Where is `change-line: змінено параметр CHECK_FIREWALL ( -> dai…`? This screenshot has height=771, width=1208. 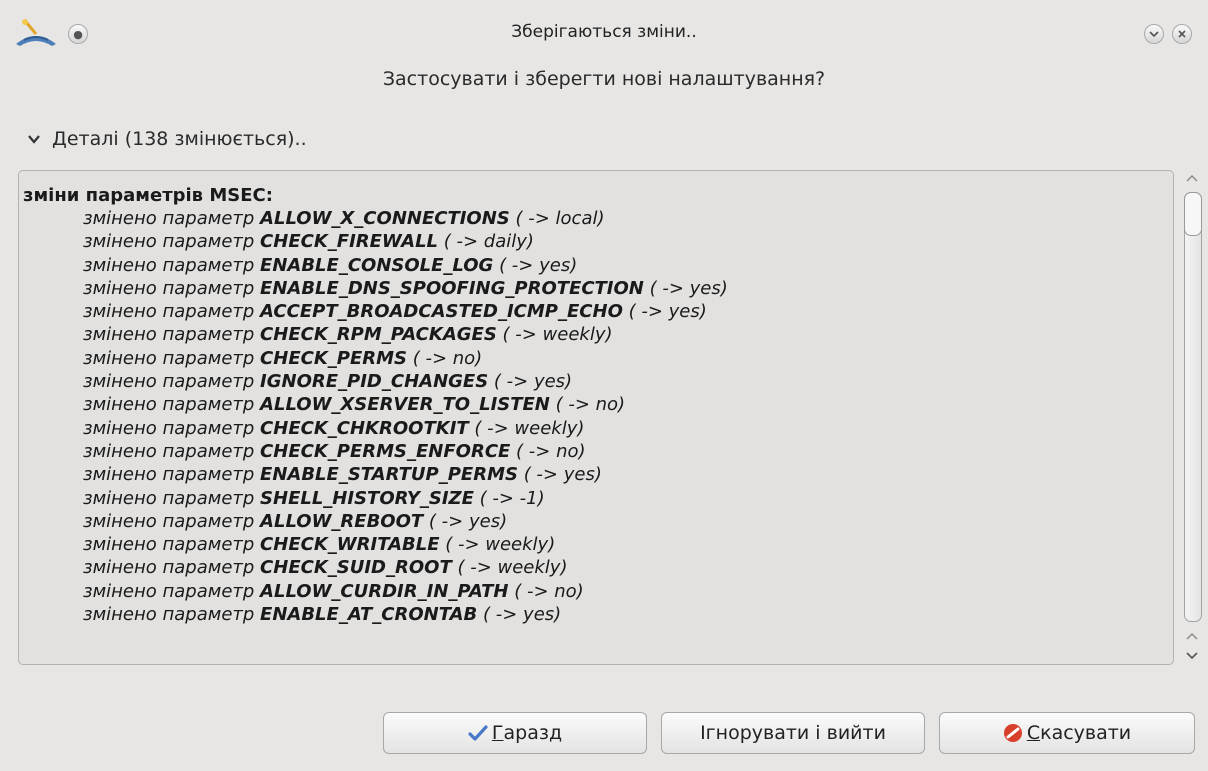 change-line: змінено параметр CHECK_FIREWALL ( -> dai… is located at coordinates (405, 242).